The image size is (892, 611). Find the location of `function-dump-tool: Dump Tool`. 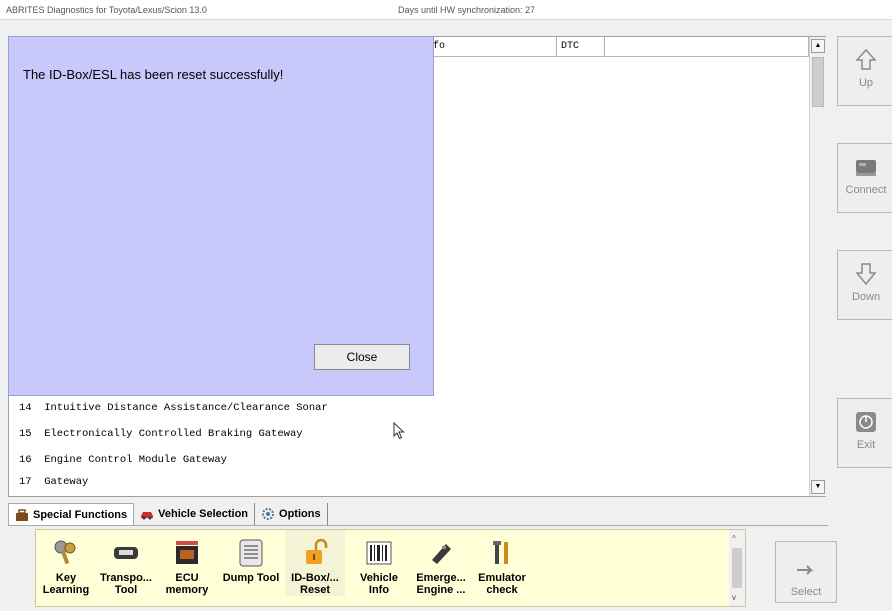

function-dump-tool: Dump Tool is located at coordinates (251, 557).